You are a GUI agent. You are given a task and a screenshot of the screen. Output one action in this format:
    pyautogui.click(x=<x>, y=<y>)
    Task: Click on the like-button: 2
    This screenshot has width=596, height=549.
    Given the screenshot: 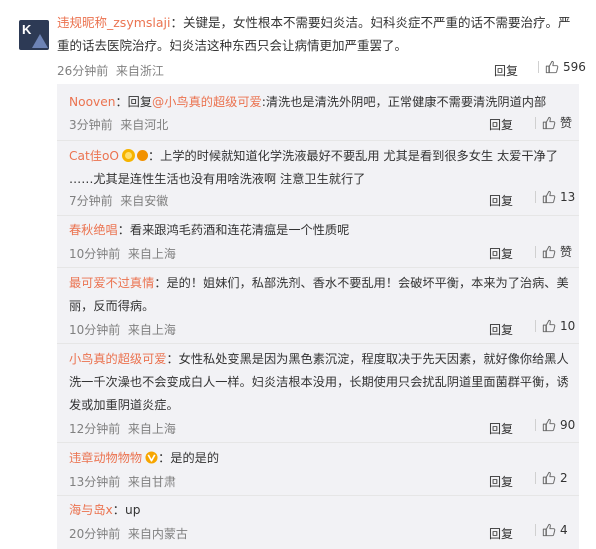 What is the action you would take?
    pyautogui.click(x=550, y=478)
    